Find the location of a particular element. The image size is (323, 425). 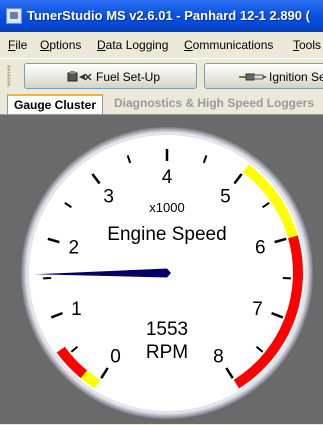

menu-file: File is located at coordinates (17, 45).